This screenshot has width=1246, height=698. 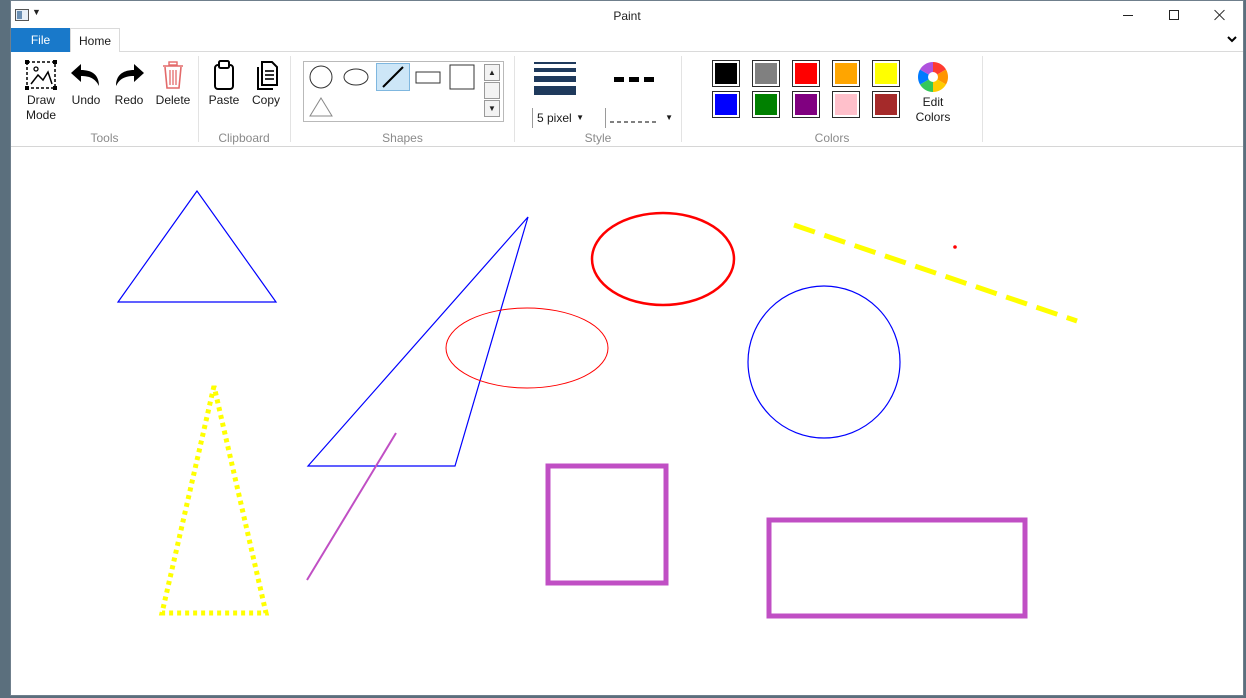 I want to click on color-swatch-green, so click(x=766, y=104).